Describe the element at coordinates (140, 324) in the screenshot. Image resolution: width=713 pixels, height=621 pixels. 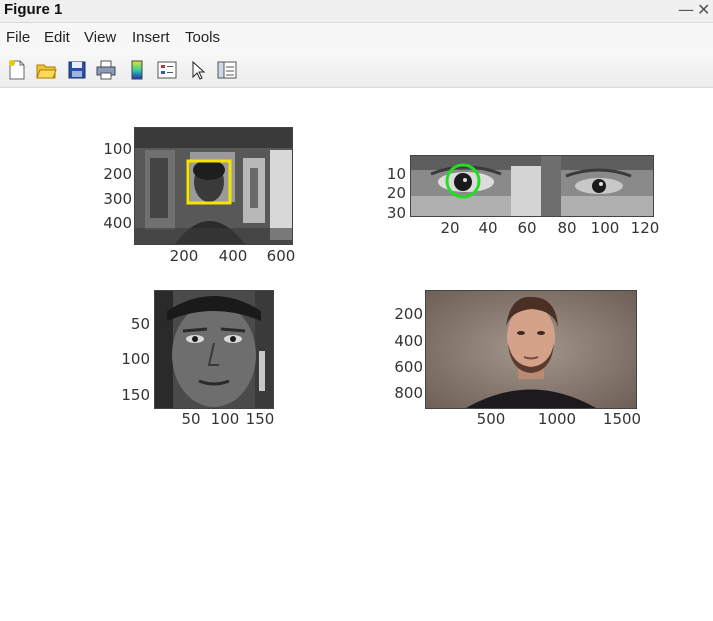
I see `y-tick-label: 50` at that location.